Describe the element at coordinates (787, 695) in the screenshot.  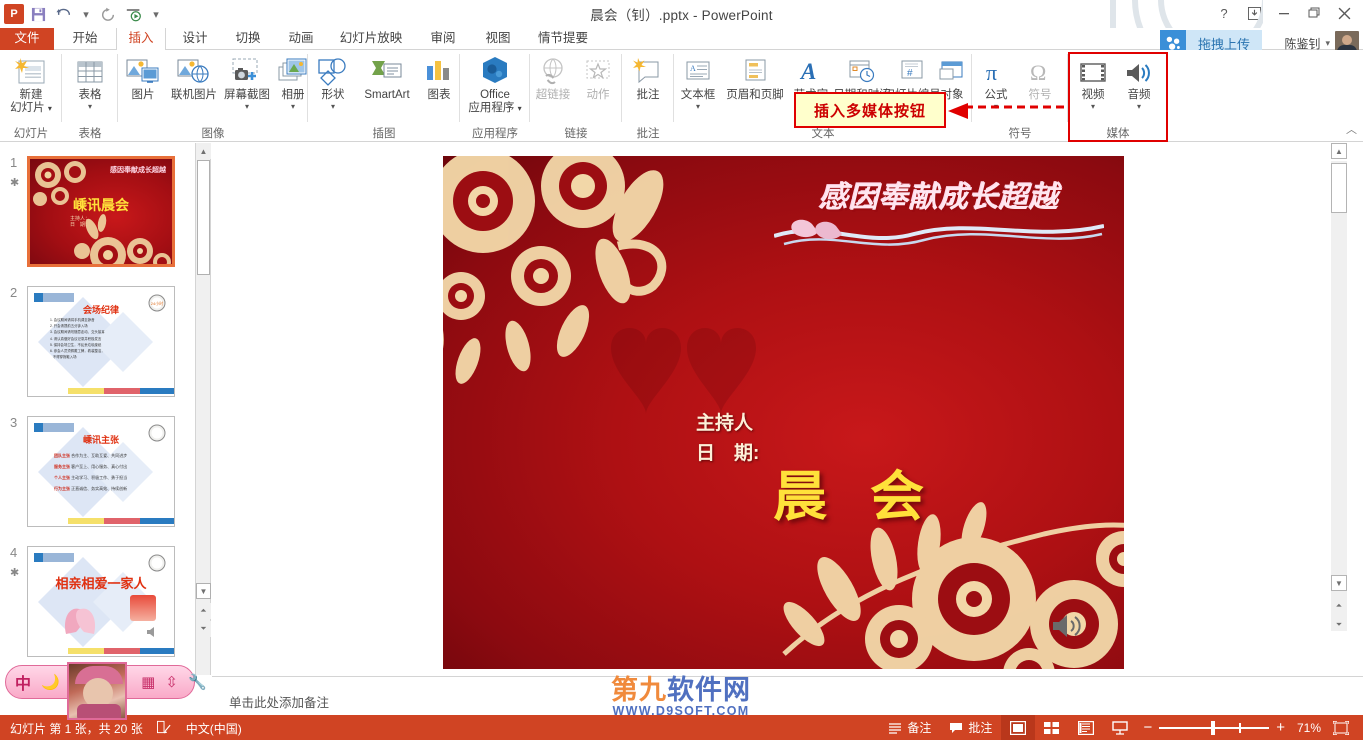
I see `notes-pane: 单击此处添加备注` at that location.